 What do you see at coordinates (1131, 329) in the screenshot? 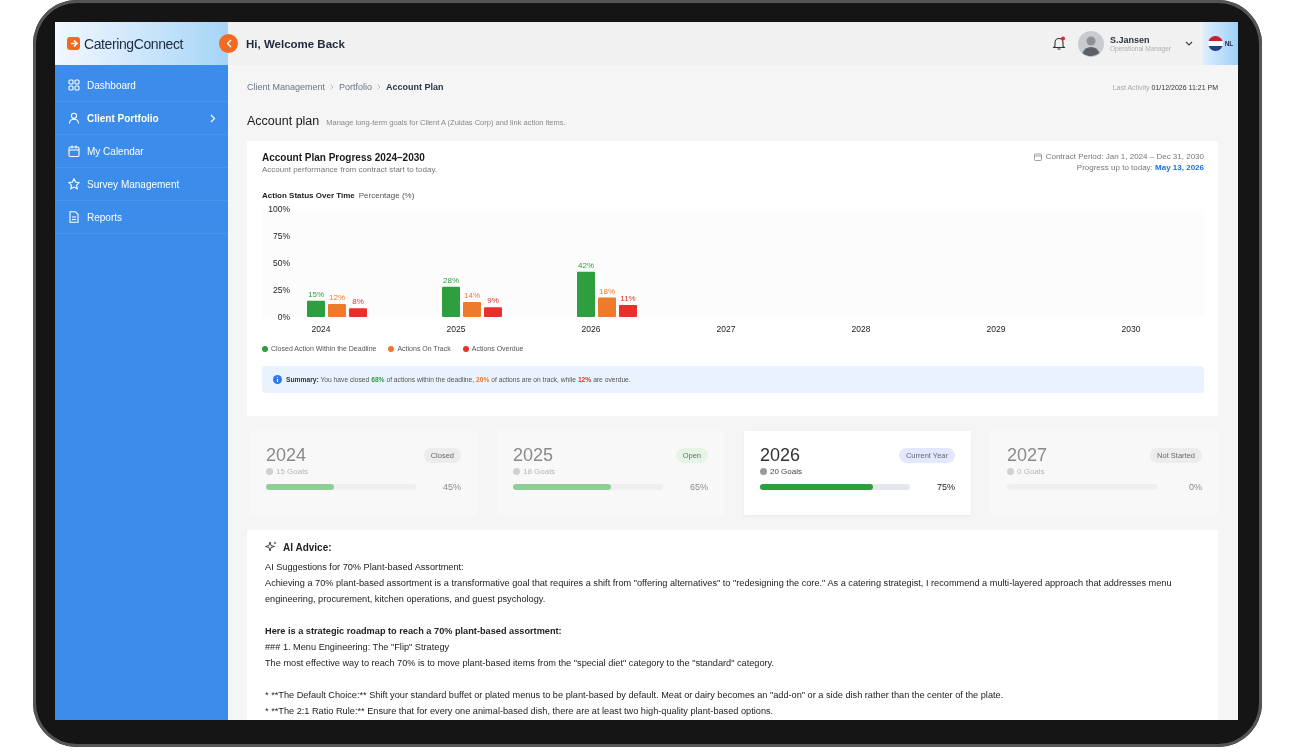
I see `axis-tick-label: 2030` at bounding box center [1131, 329].